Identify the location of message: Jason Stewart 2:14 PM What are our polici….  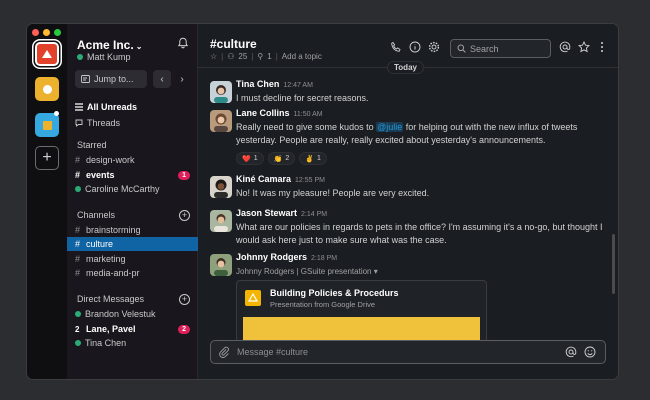
(407, 229).